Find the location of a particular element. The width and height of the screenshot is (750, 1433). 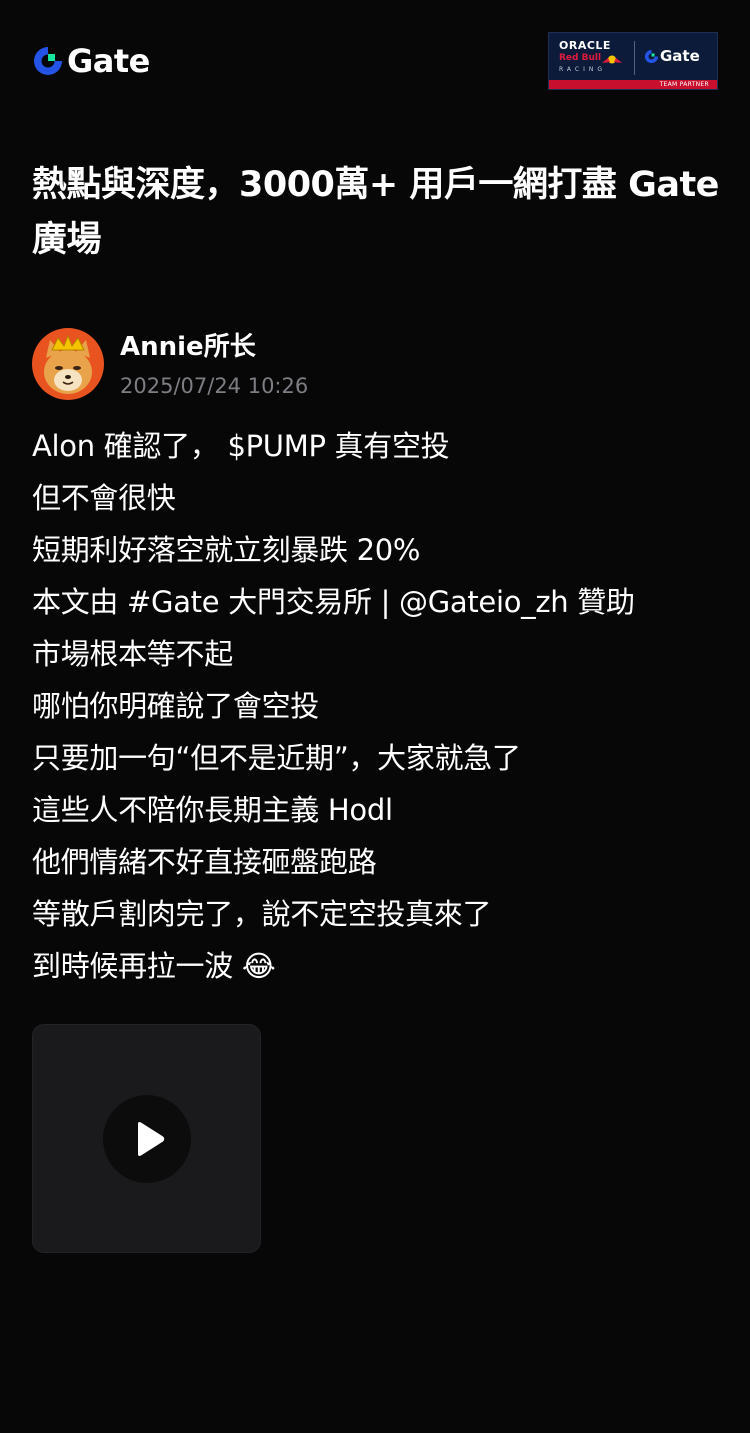

badge-gate-logo: Gate is located at coordinates (672, 56).